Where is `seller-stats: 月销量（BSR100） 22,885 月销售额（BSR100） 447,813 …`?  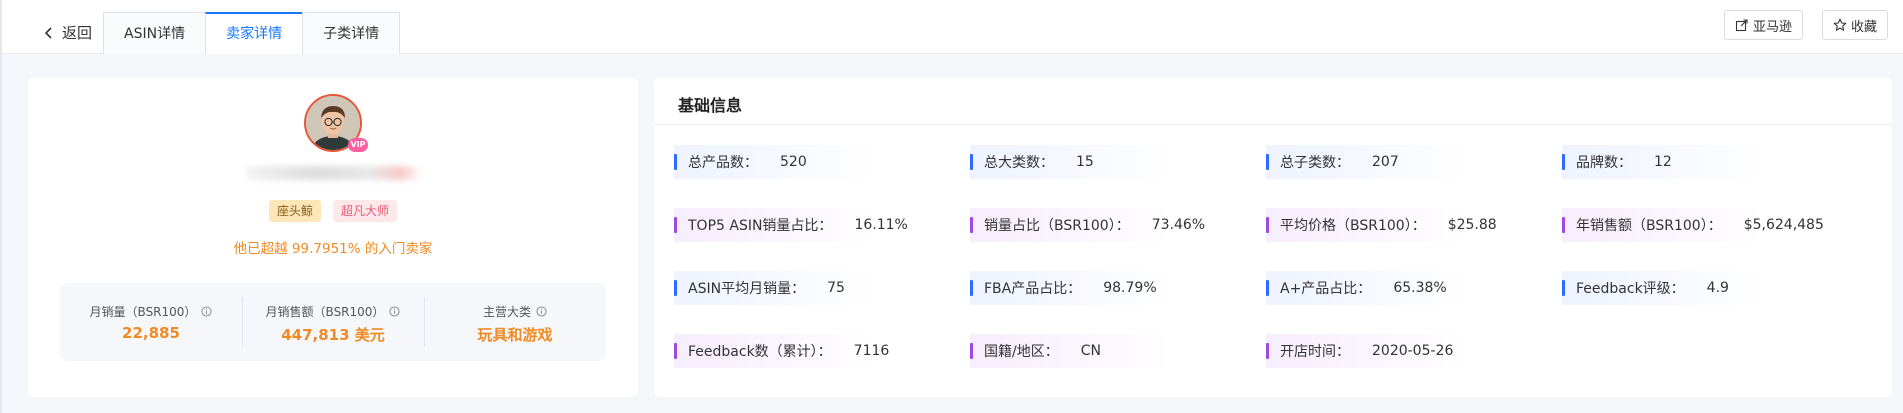 seller-stats: 月销量（BSR100） 22,885 月销售额（BSR100） 447,813 … is located at coordinates (333, 322).